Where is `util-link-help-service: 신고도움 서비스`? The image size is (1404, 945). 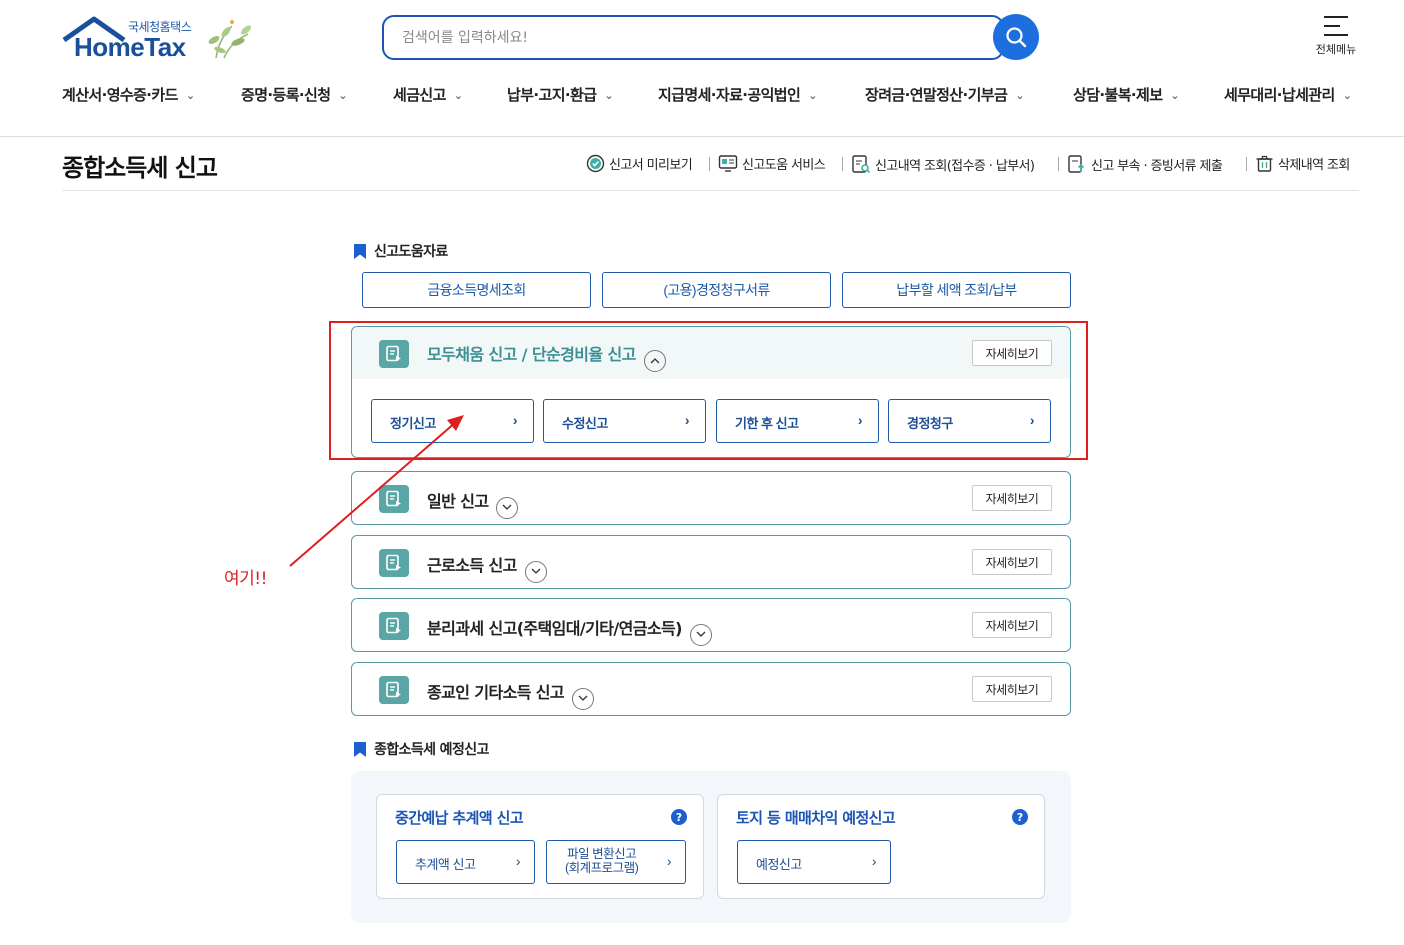
util-link-help-service: 신고도움 서비스 is located at coordinates (772, 163).